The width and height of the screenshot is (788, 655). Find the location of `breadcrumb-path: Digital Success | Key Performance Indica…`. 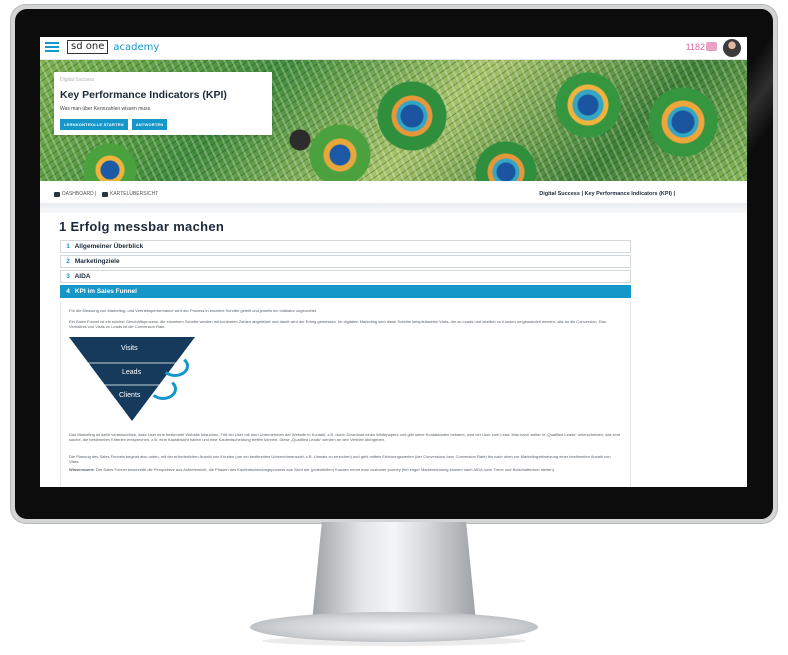

breadcrumb-path: Digital Success | Key Performance Indica… is located at coordinates (607, 194).